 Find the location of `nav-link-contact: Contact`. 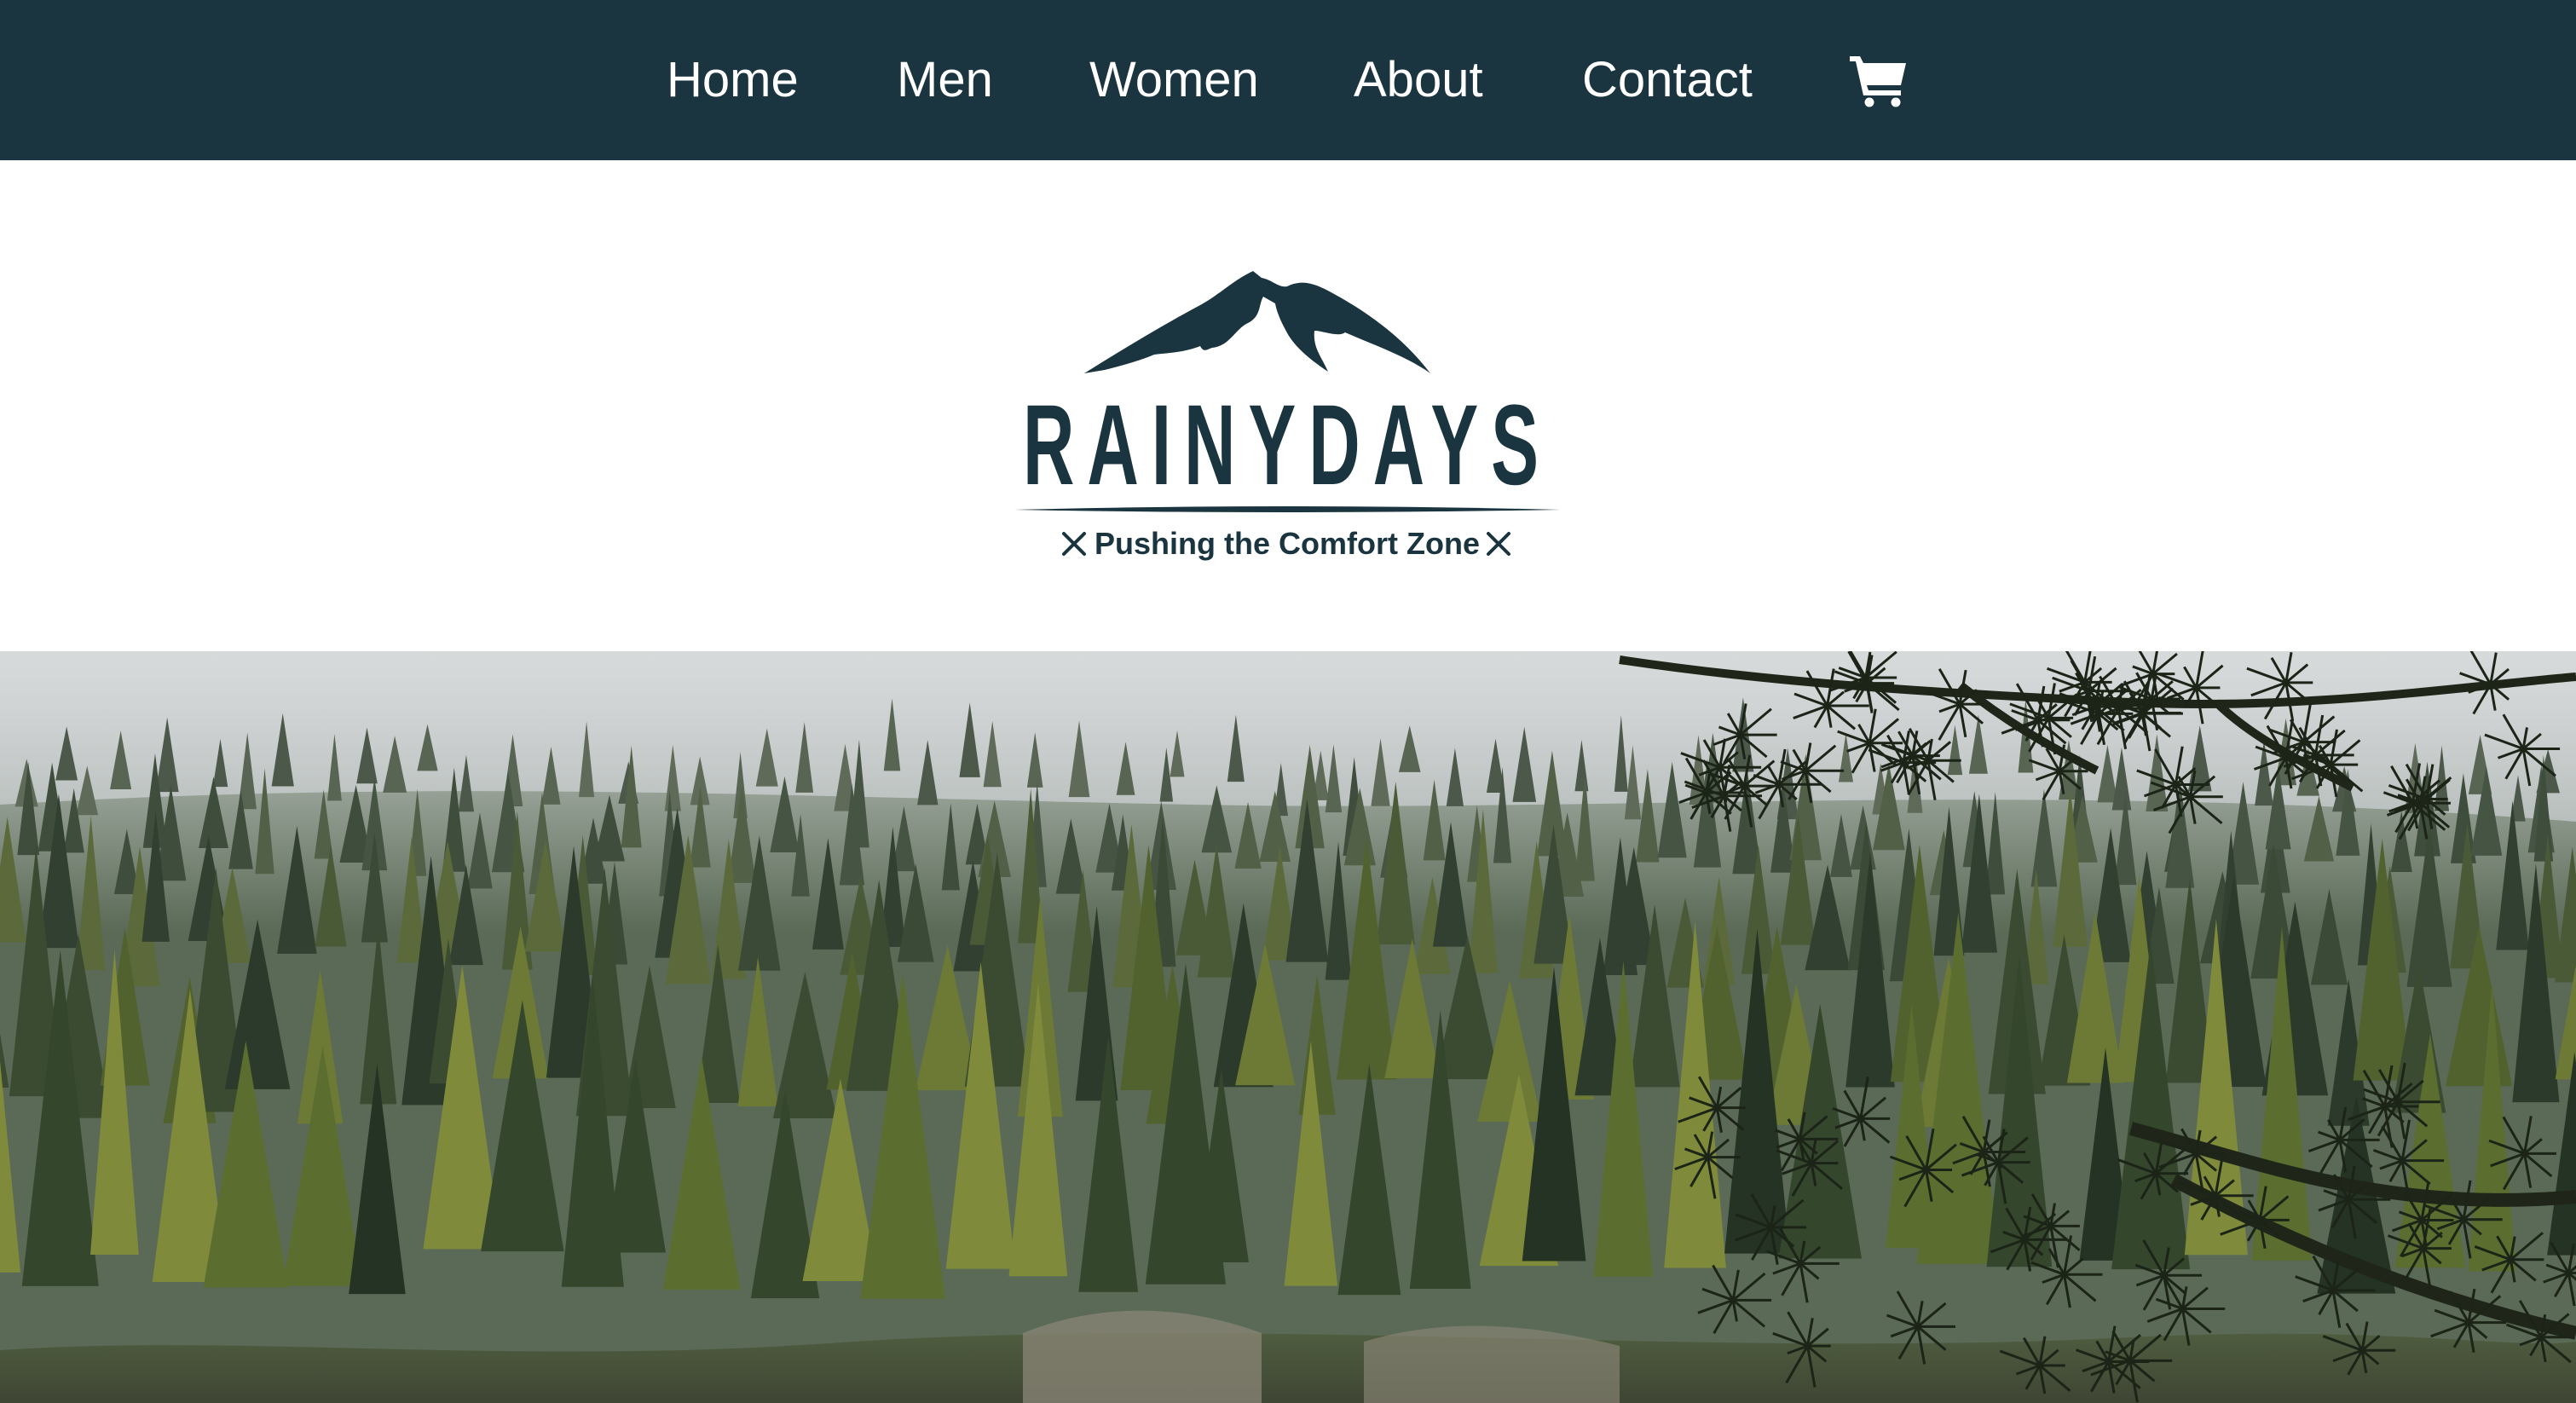

nav-link-contact: Contact is located at coordinates (1667, 80).